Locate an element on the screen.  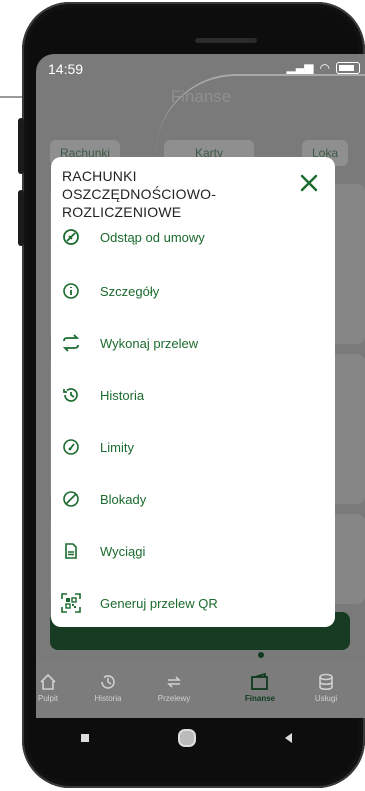
menu-item-transfer: Wykonaj przelew is located at coordinates (191, 343).